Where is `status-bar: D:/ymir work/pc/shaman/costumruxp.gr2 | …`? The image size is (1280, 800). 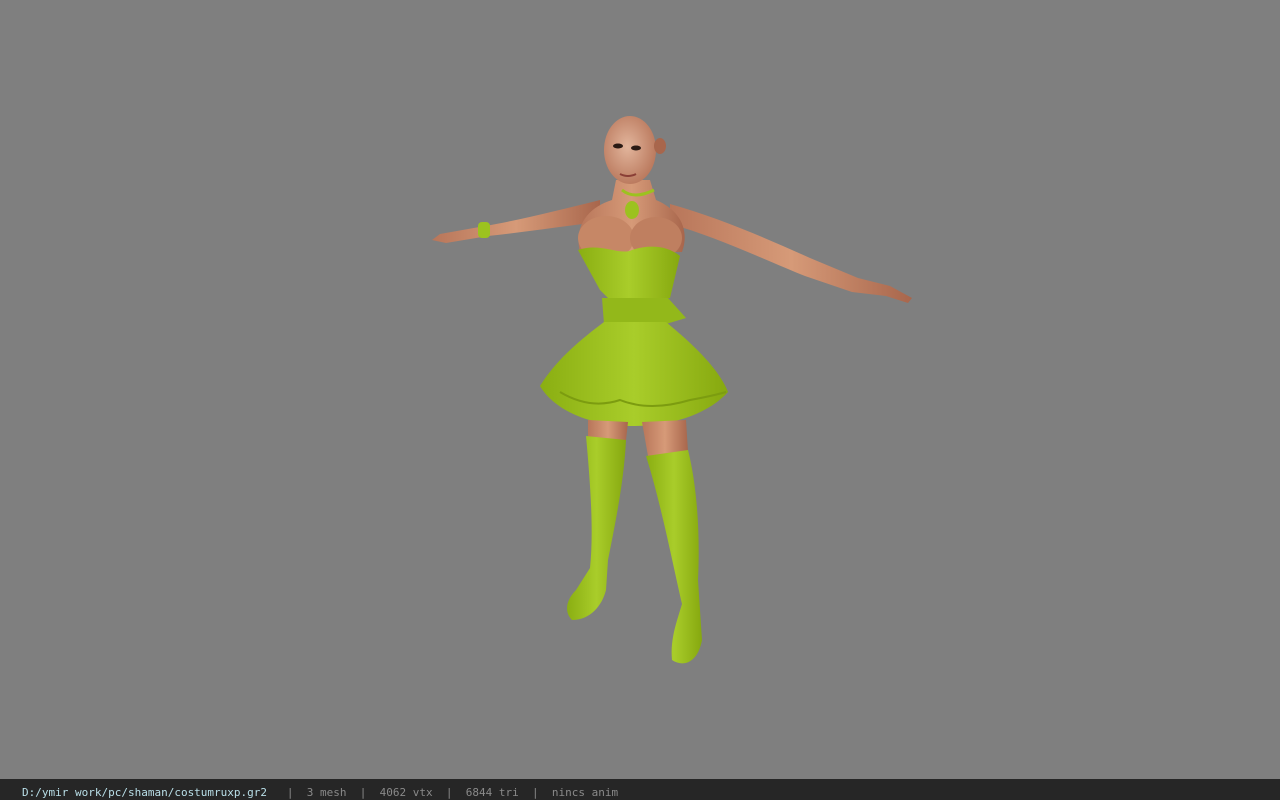
status-bar: D:/ymir work/pc/shaman/costumruxp.gr2 | … is located at coordinates (640, 789).